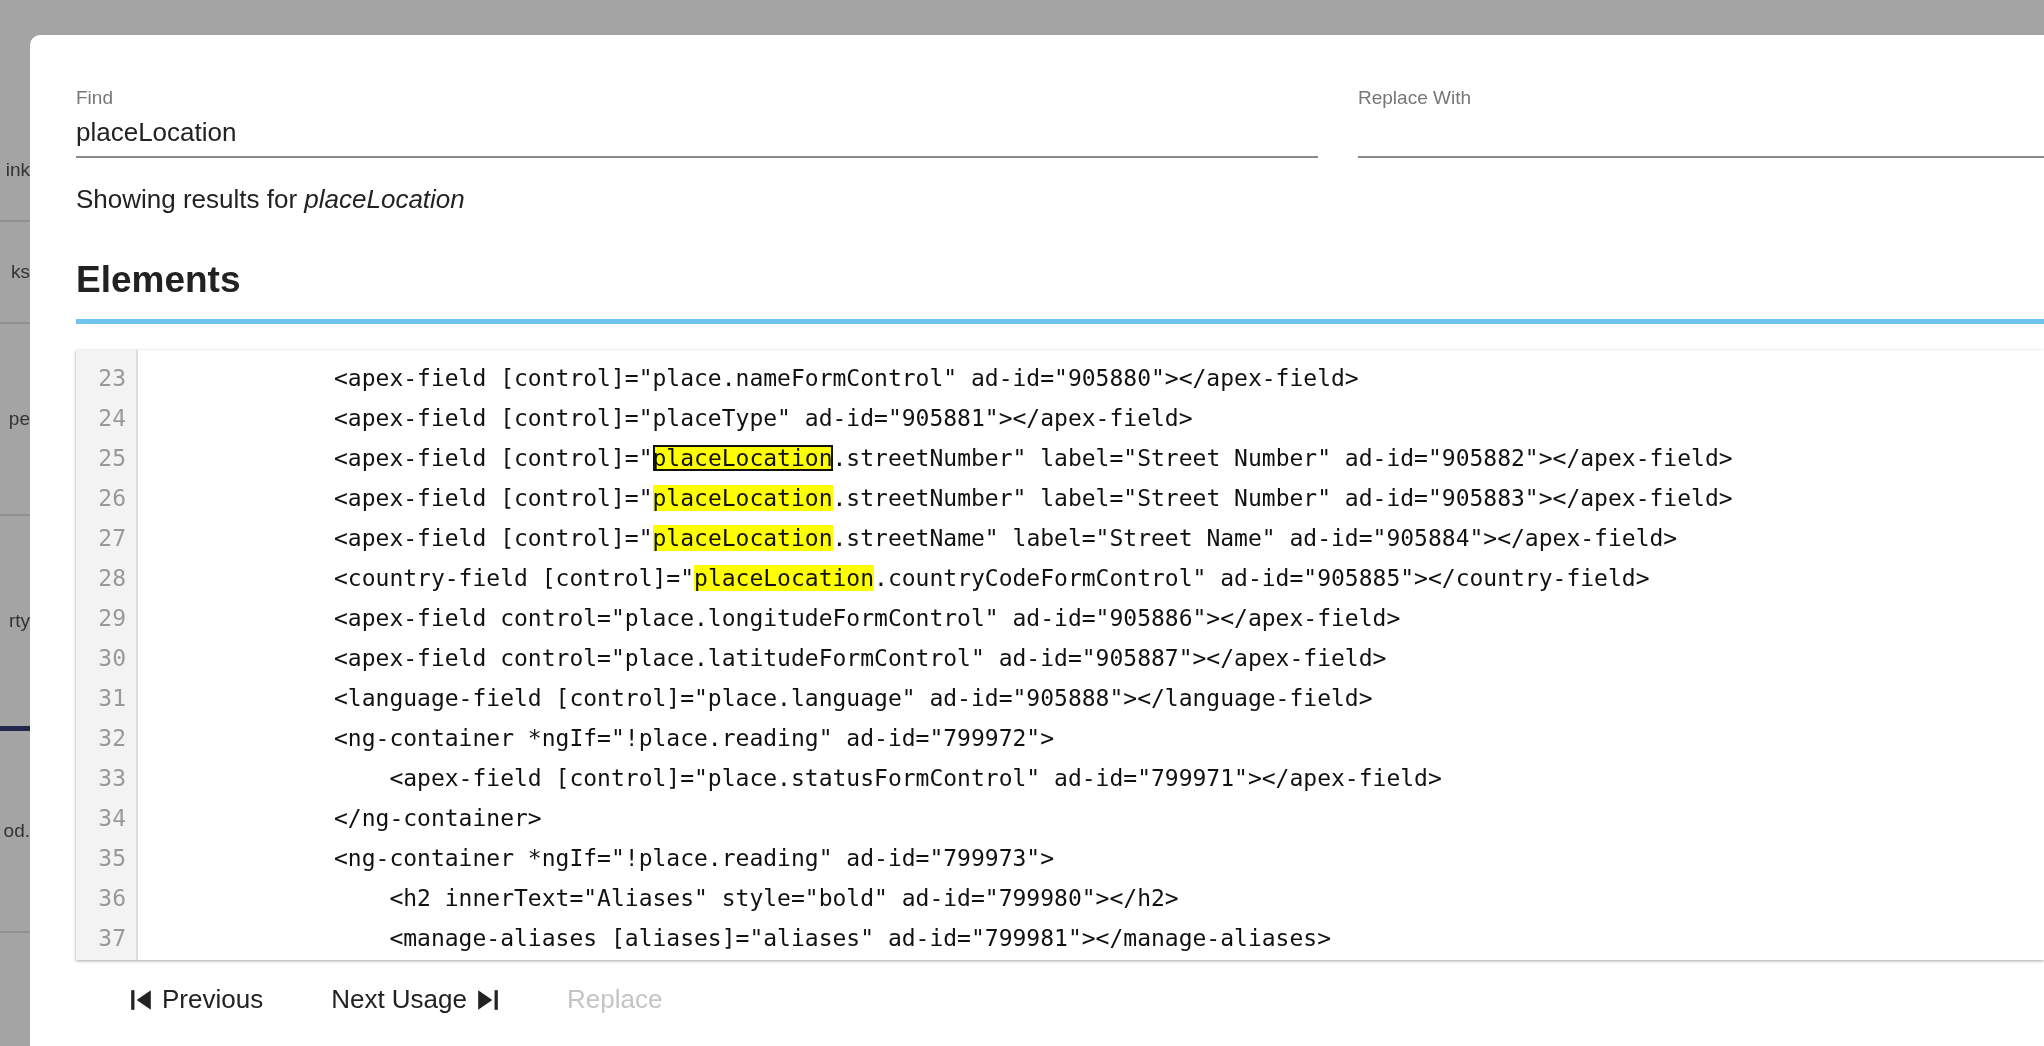 The image size is (2044, 1046). What do you see at coordinates (488, 999) in the screenshot?
I see `skip-next-icon` at bounding box center [488, 999].